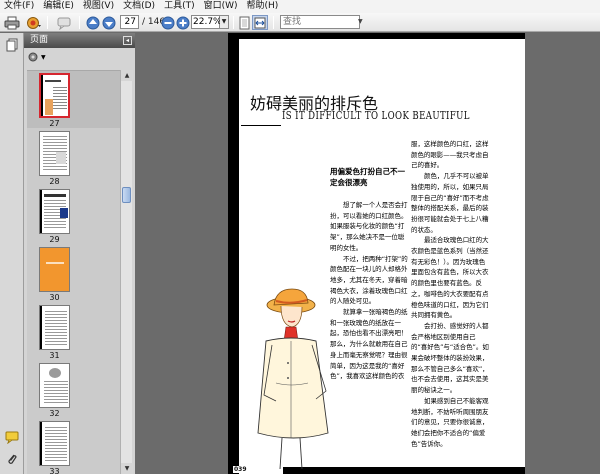  What do you see at coordinates (376, 115) in the screenshot?
I see `article-subtitle-en: IS IT DIFFICULT TO LOOK BEAUTIFUL` at bounding box center [376, 115].